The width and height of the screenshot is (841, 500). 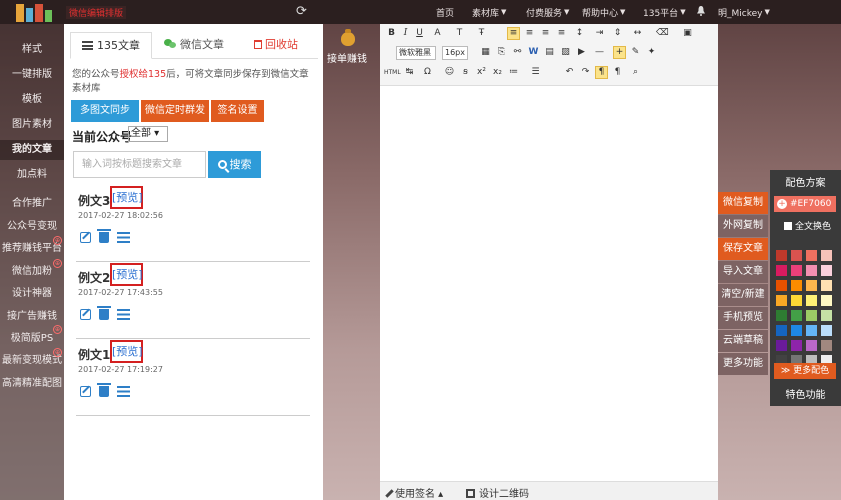 What do you see at coordinates (32, 50) in the screenshot?
I see `sidebar-item-styles: 样式` at bounding box center [32, 50].